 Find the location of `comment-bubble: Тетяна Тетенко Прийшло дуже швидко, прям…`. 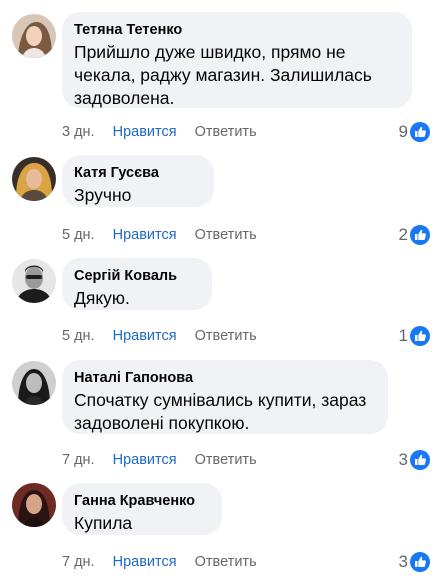

comment-bubble: Тетяна Тетенко Прийшло дуже швидко, прям… is located at coordinates (237, 60).